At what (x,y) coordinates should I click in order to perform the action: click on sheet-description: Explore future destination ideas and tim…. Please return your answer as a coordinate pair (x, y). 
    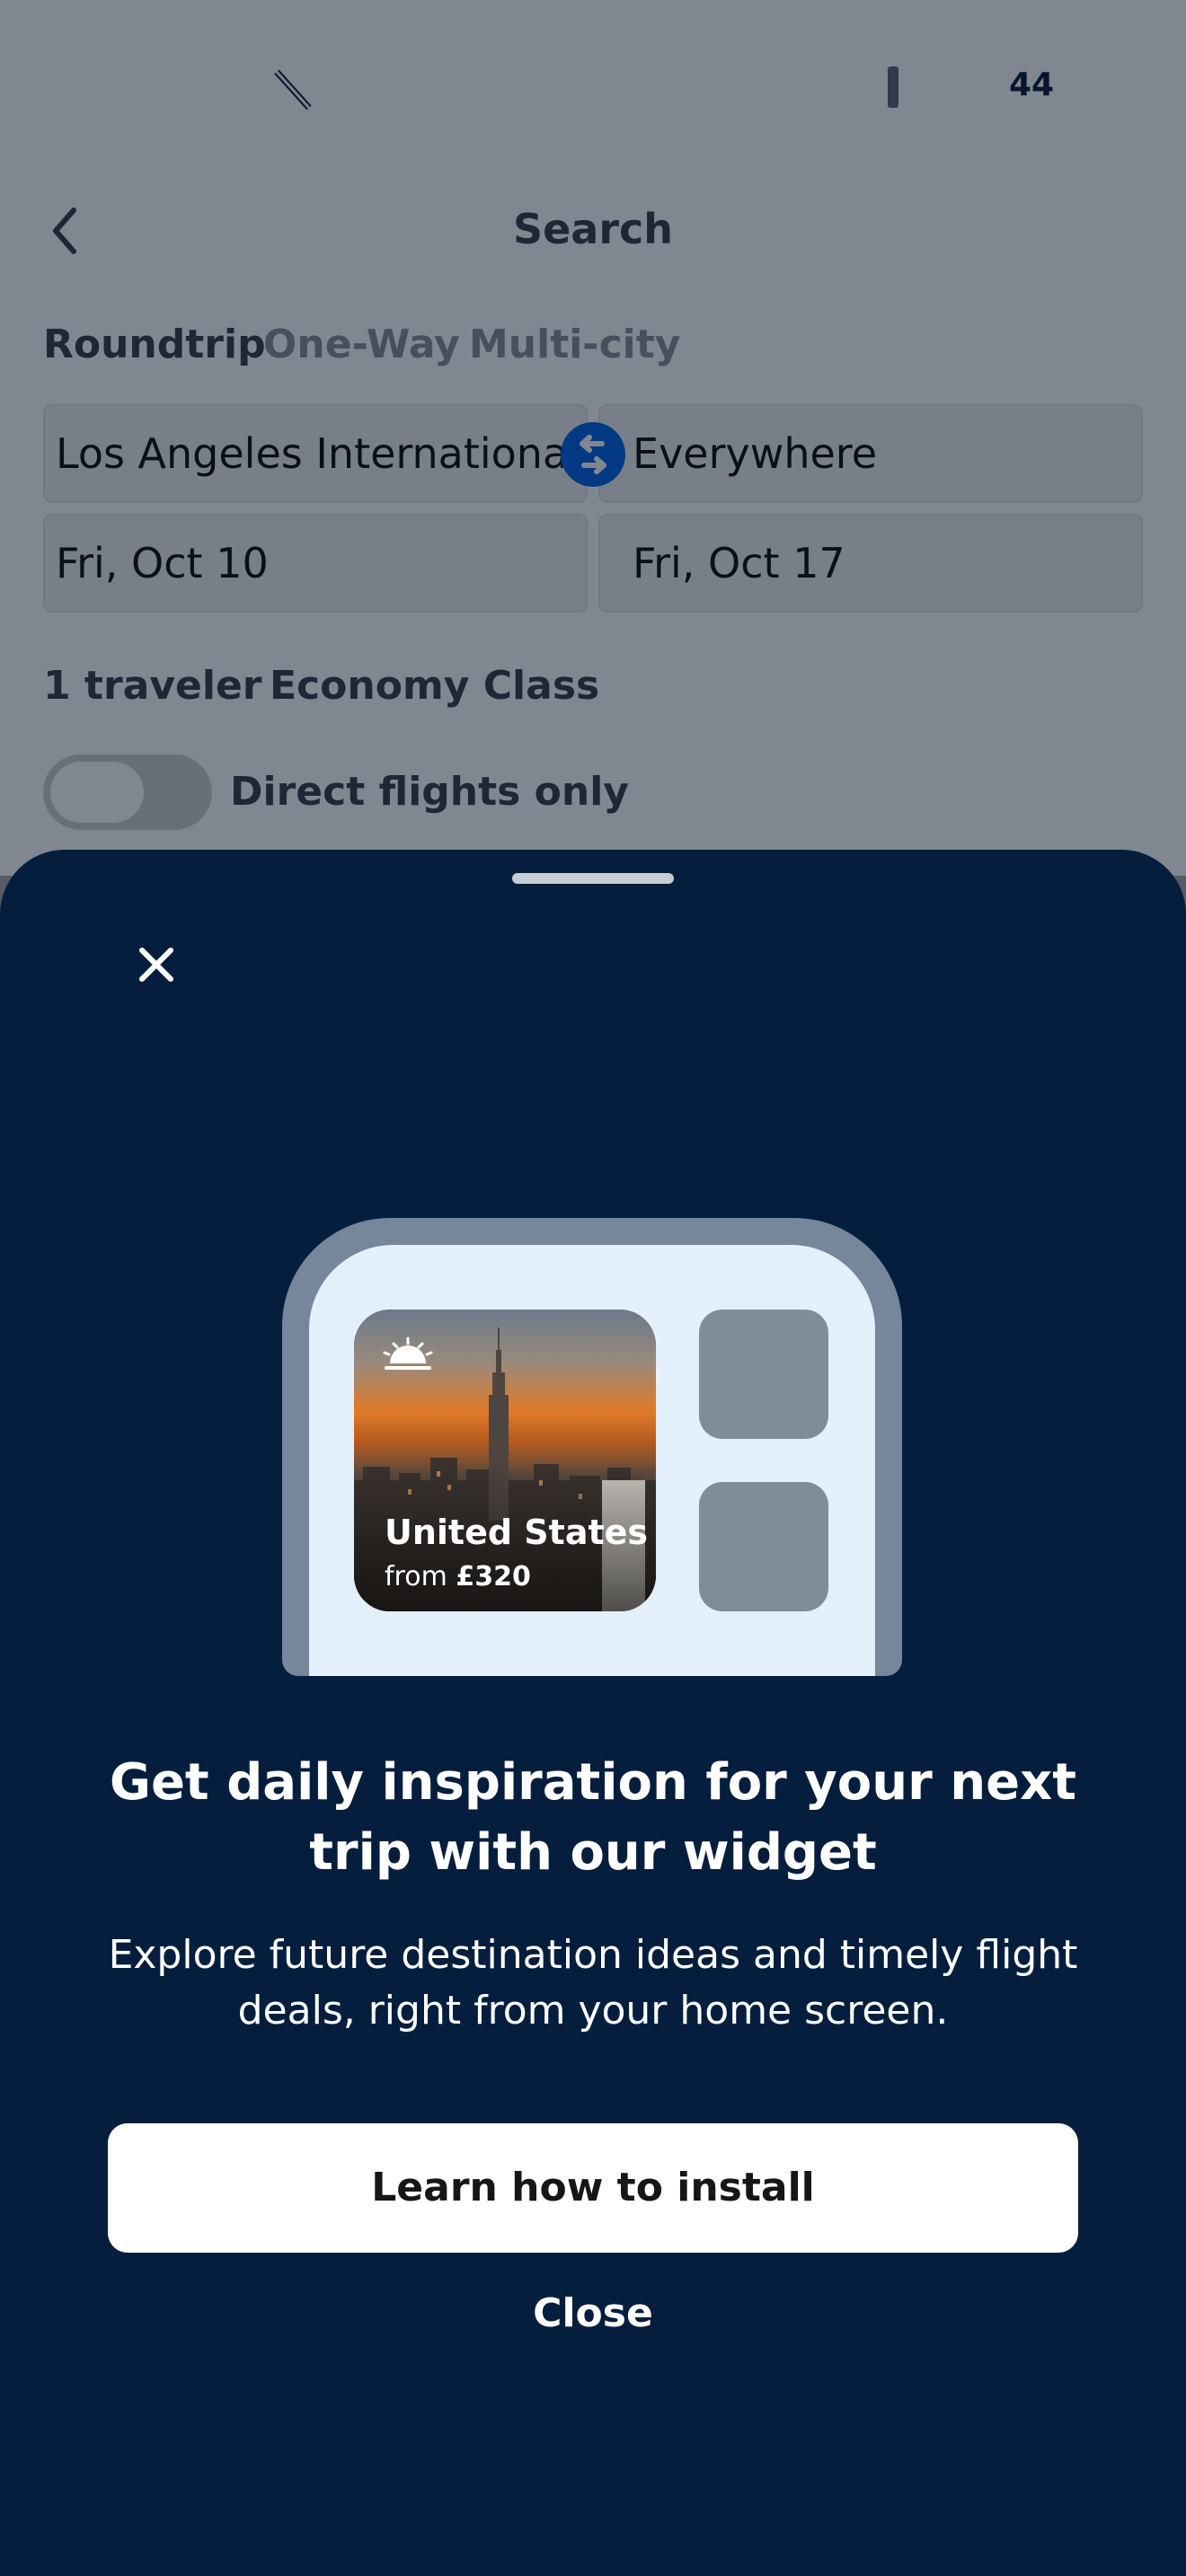
    Looking at the image, I should click on (593, 1982).